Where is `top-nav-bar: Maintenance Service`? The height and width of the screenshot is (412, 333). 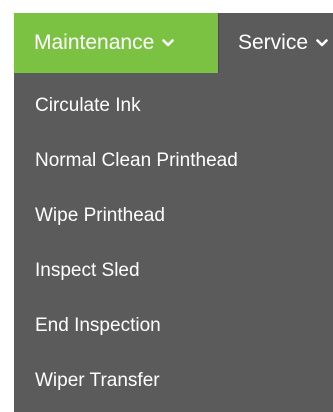 top-nav-bar: Maintenance Service is located at coordinates (173, 43).